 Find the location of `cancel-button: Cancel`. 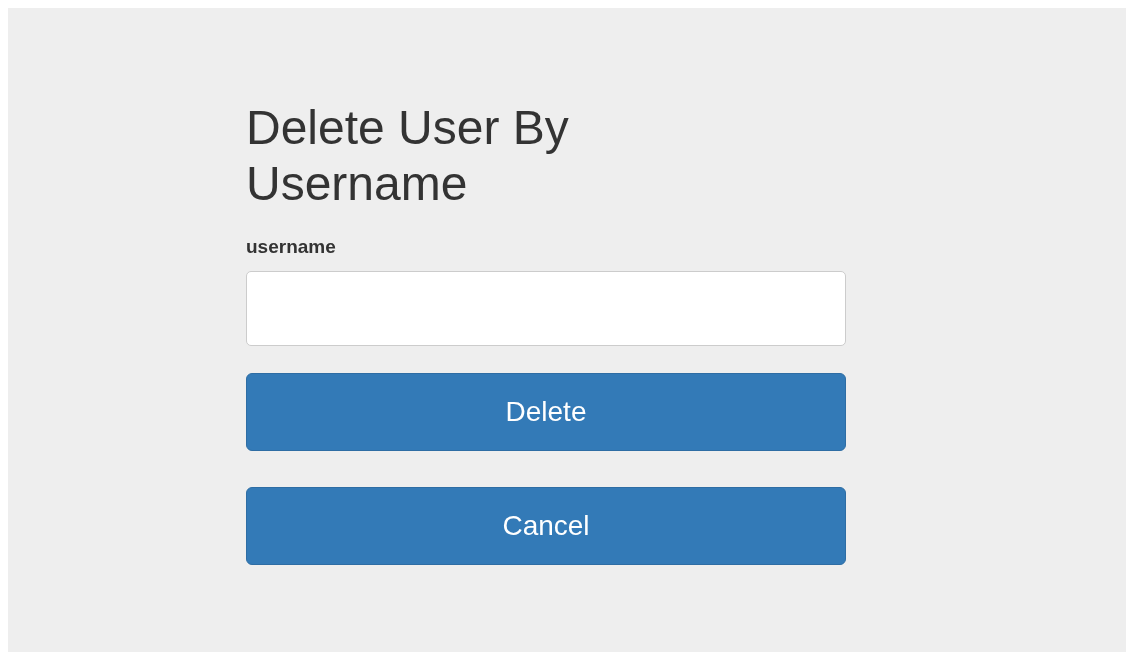

cancel-button: Cancel is located at coordinates (546, 526).